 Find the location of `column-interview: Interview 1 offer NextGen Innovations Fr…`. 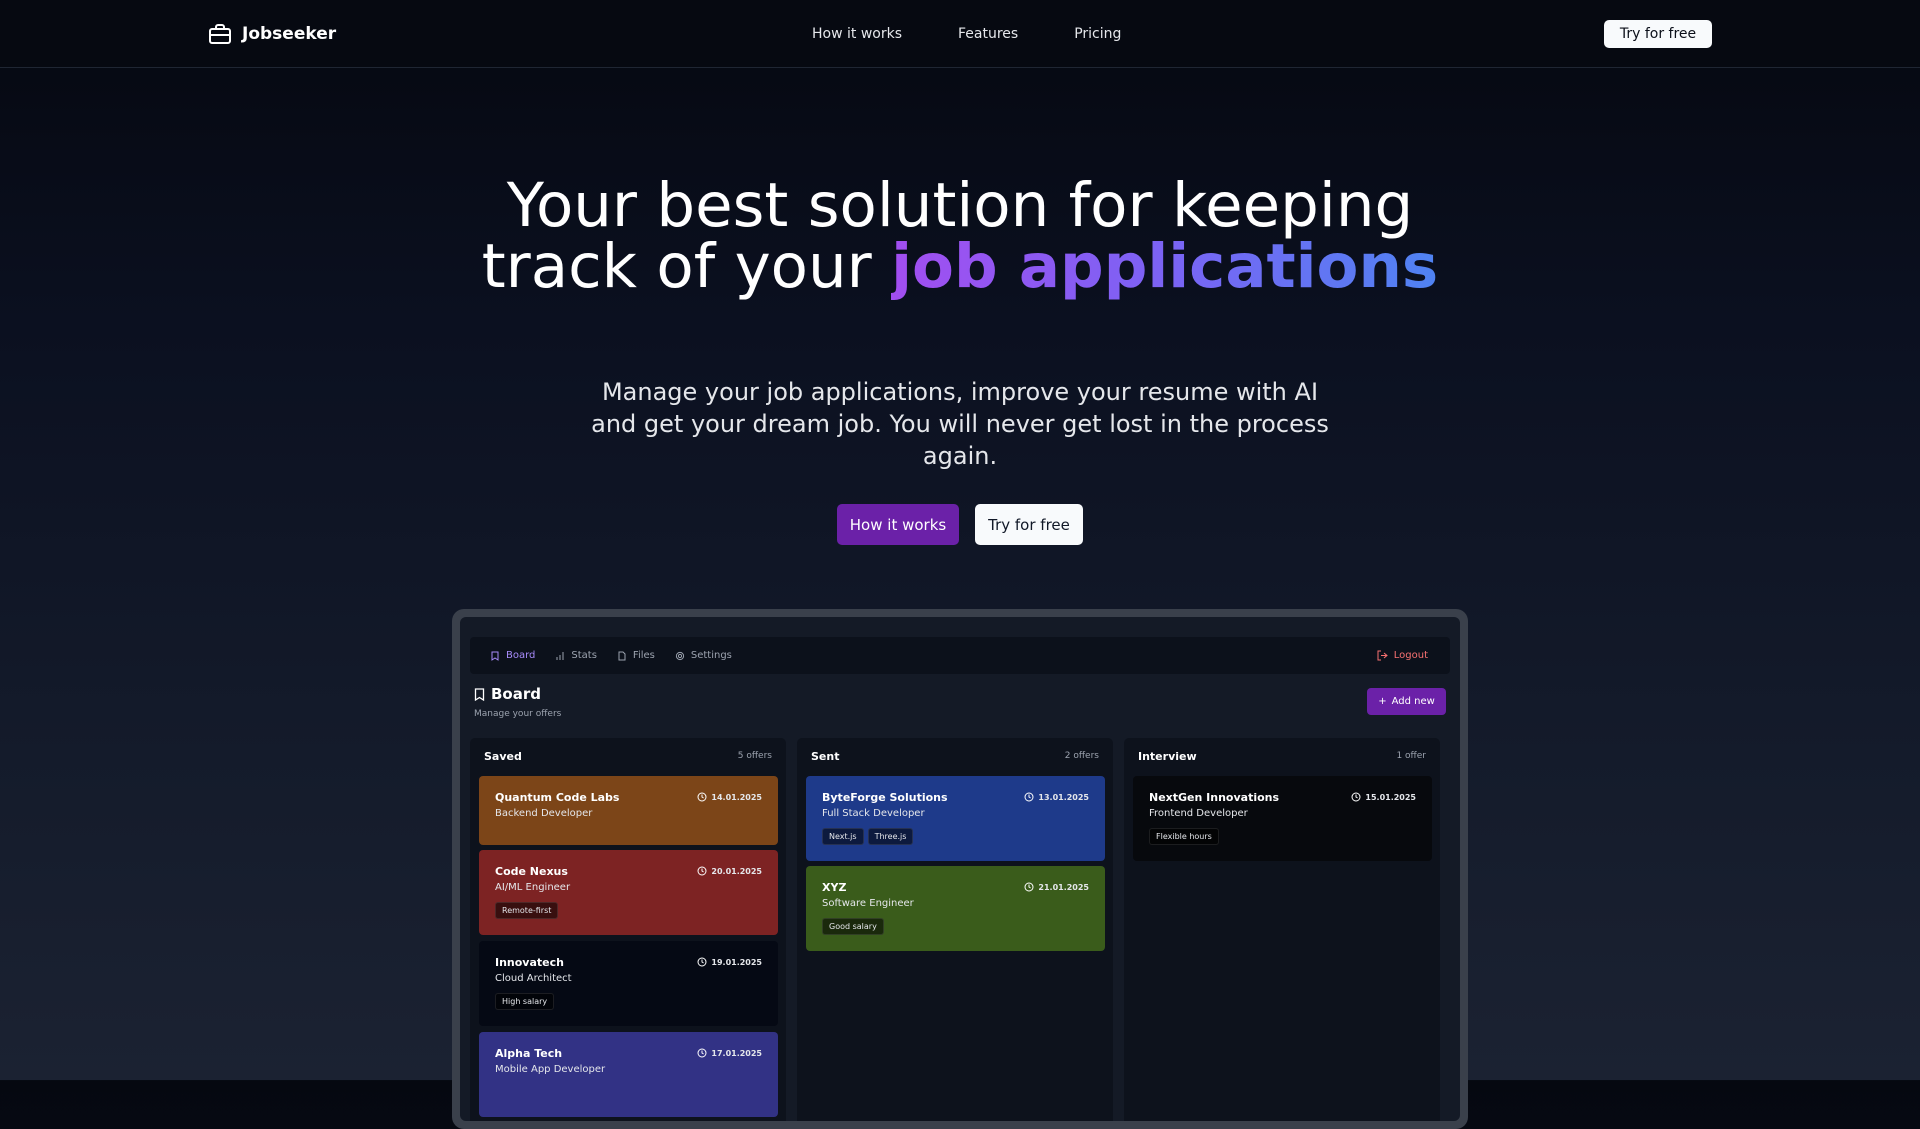

column-interview: Interview 1 offer NextGen Innovations Fr… is located at coordinates (1282, 929).